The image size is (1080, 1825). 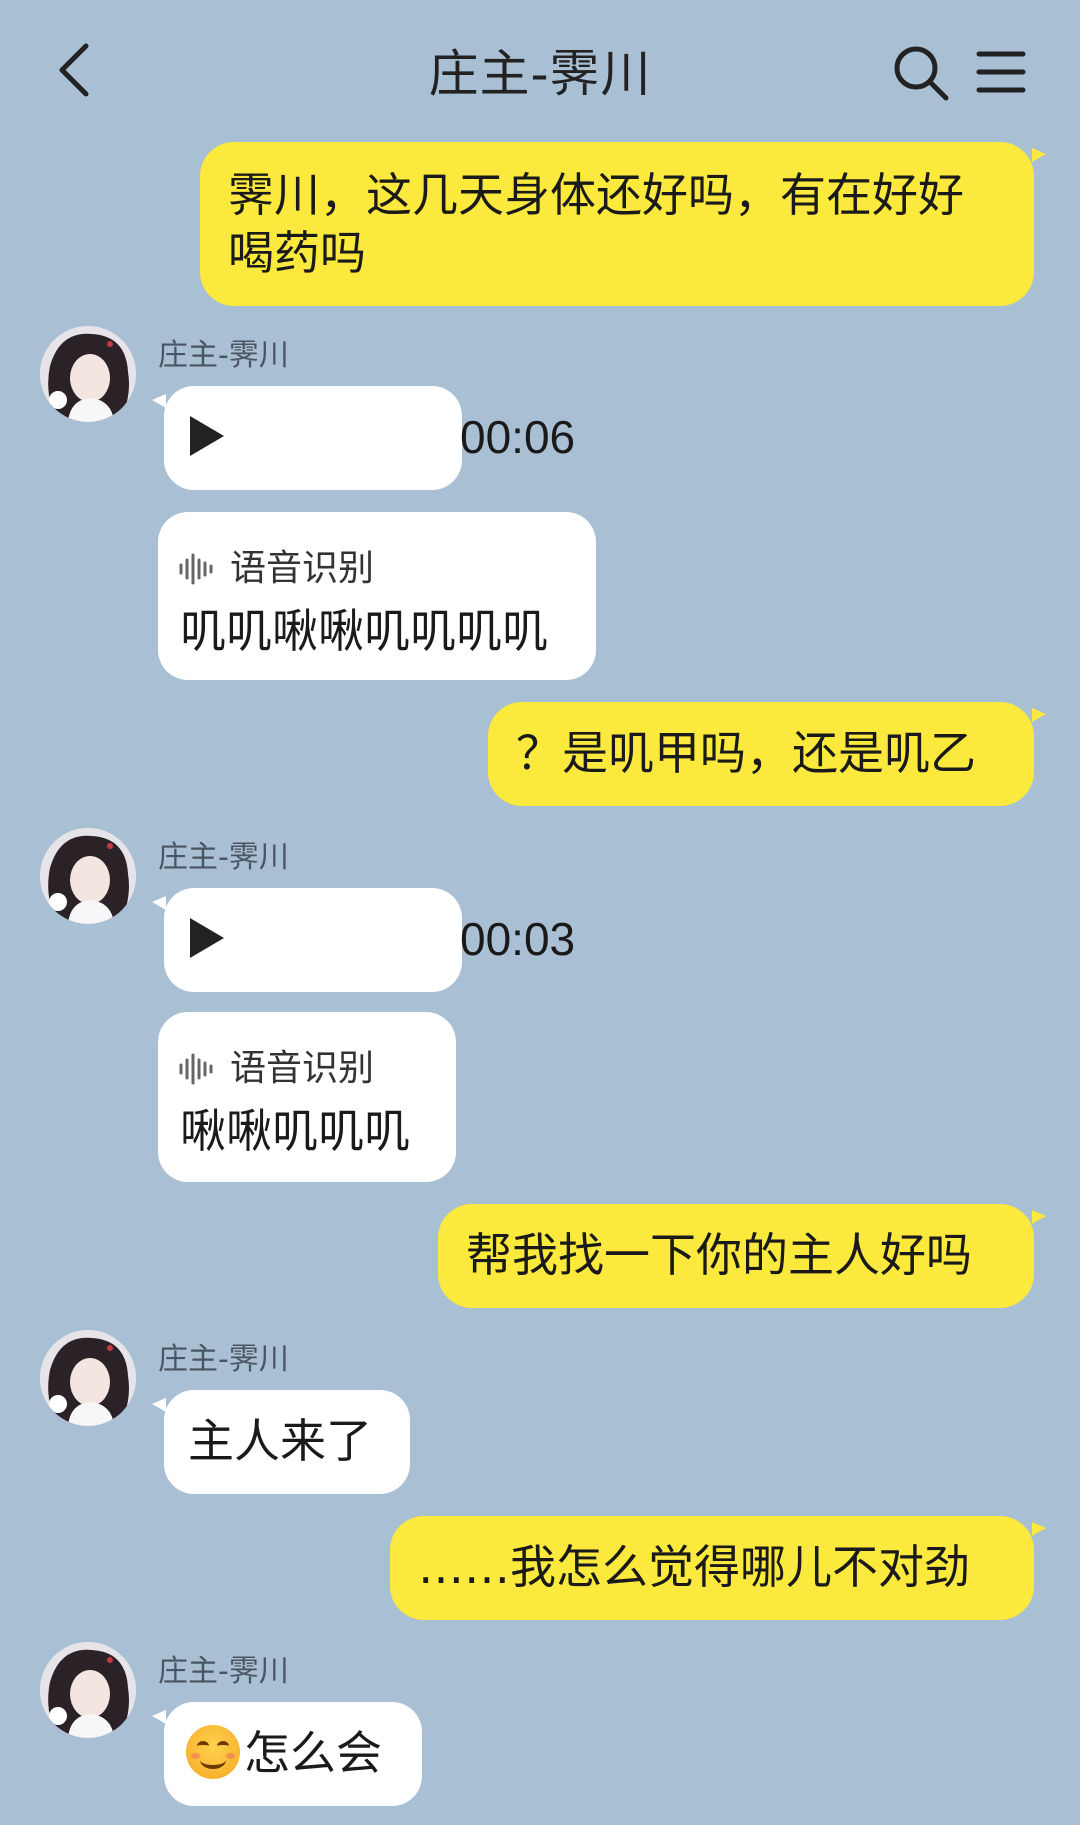 I want to click on incoming-message: 主人来了, so click(x=287, y=1442).